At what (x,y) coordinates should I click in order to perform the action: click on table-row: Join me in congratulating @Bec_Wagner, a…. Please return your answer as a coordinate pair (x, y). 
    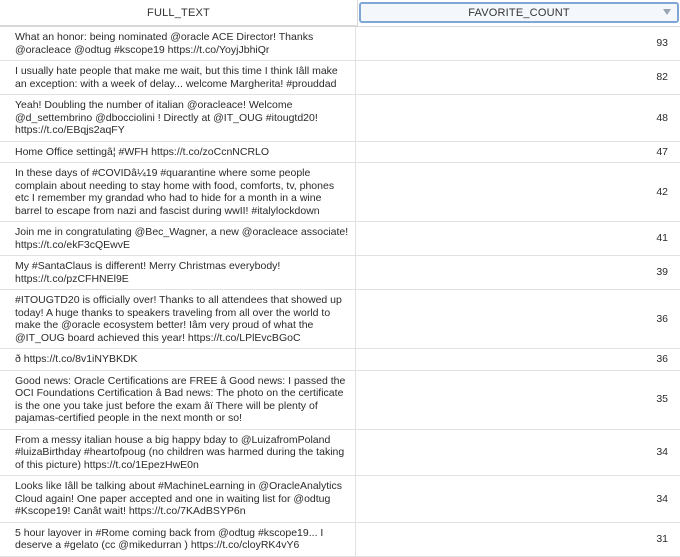
    Looking at the image, I should click on (340, 239).